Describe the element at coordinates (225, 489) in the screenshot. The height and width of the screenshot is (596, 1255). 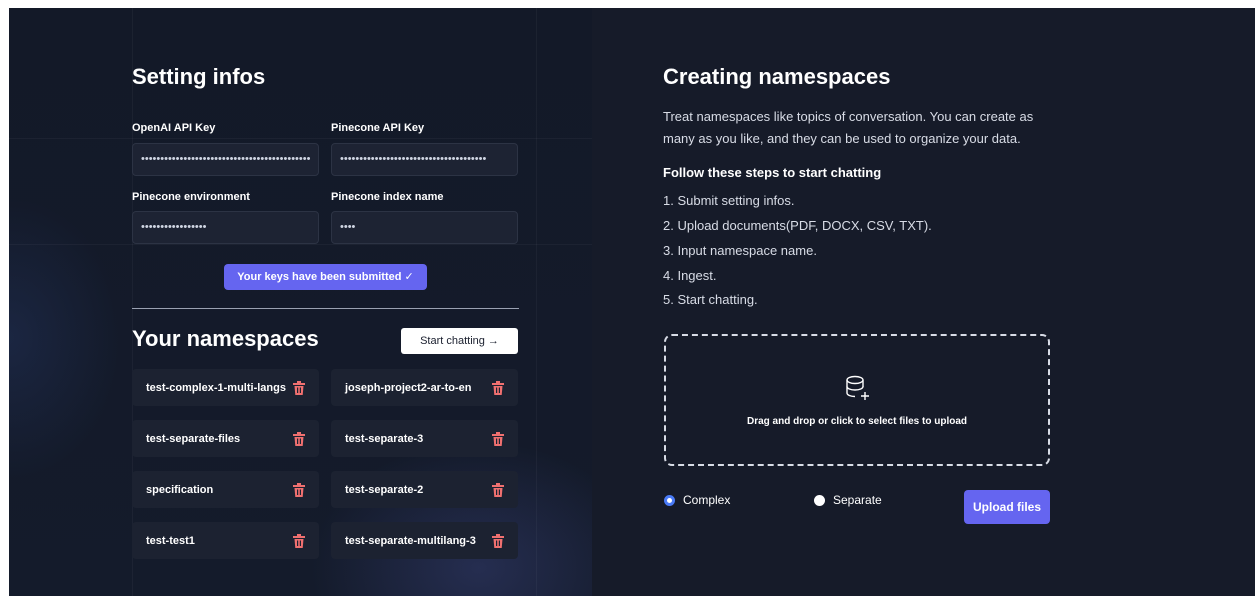
I see `namespace-item: specification` at that location.